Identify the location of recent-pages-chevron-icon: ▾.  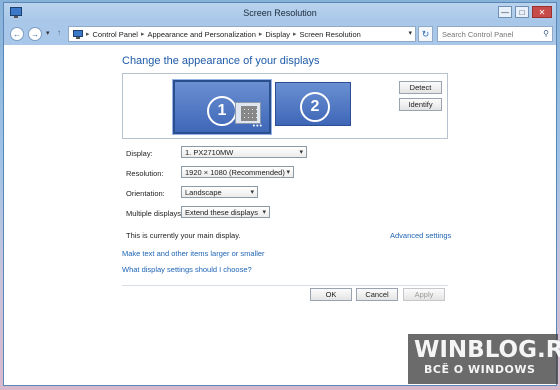
(48, 33).